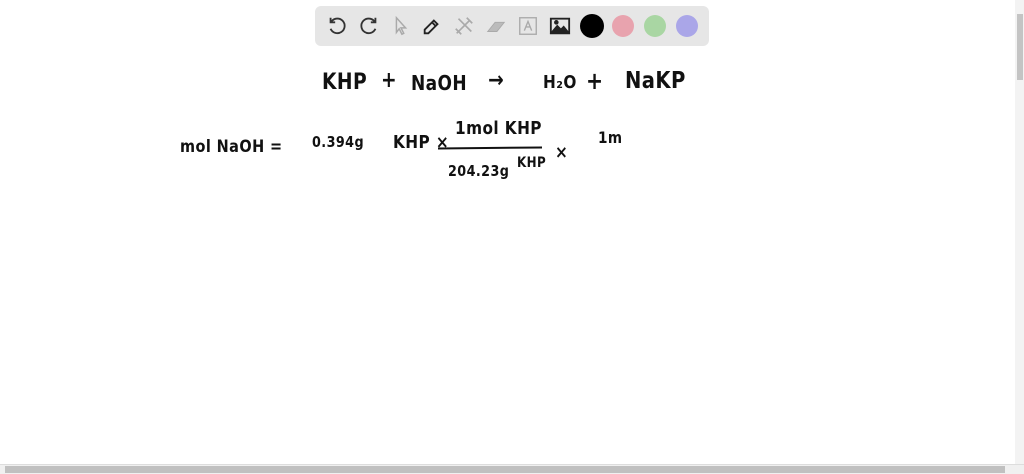 This screenshot has width=1024, height=474. What do you see at coordinates (1020, 47) in the screenshot?
I see `vertical-scroll-thumb` at bounding box center [1020, 47].